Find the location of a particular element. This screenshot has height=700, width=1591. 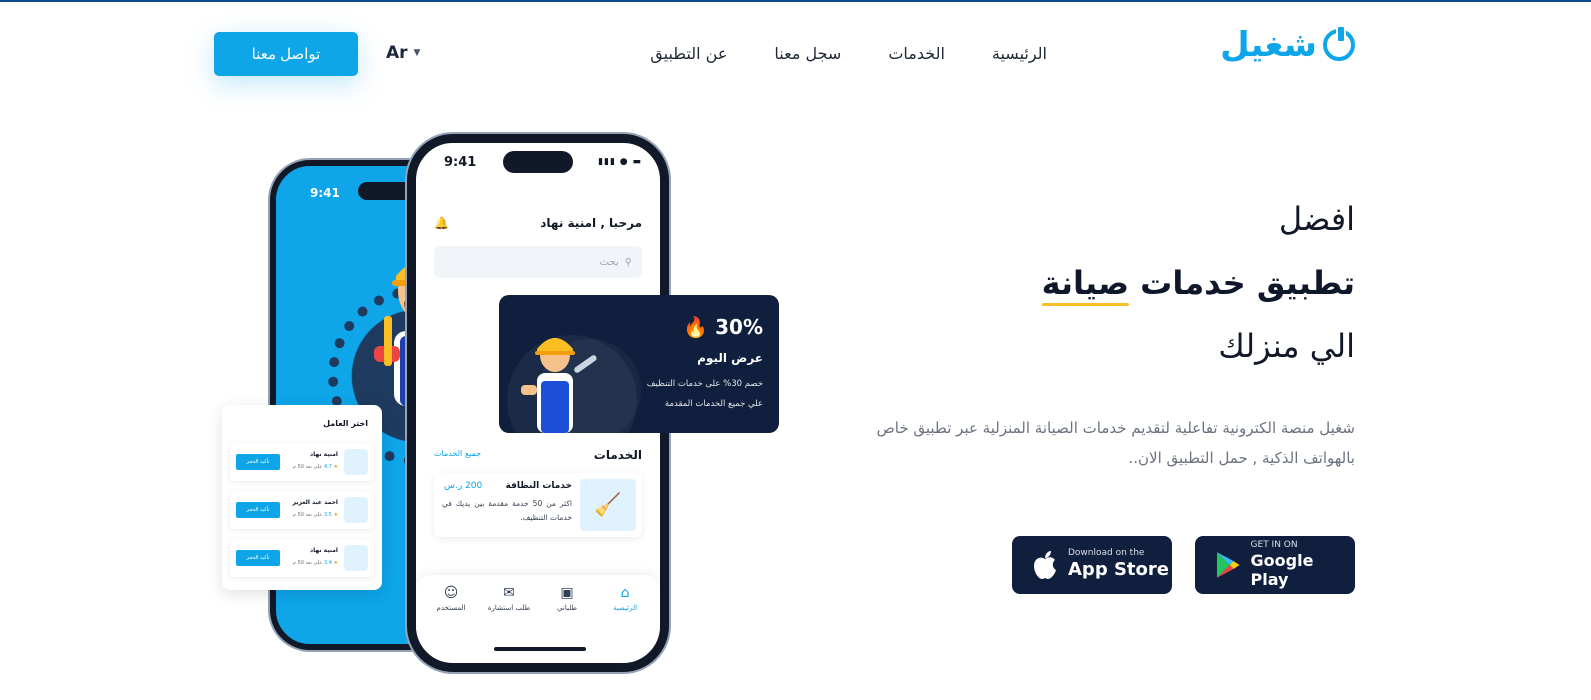

search-icon: ⚲ is located at coordinates (628, 262).